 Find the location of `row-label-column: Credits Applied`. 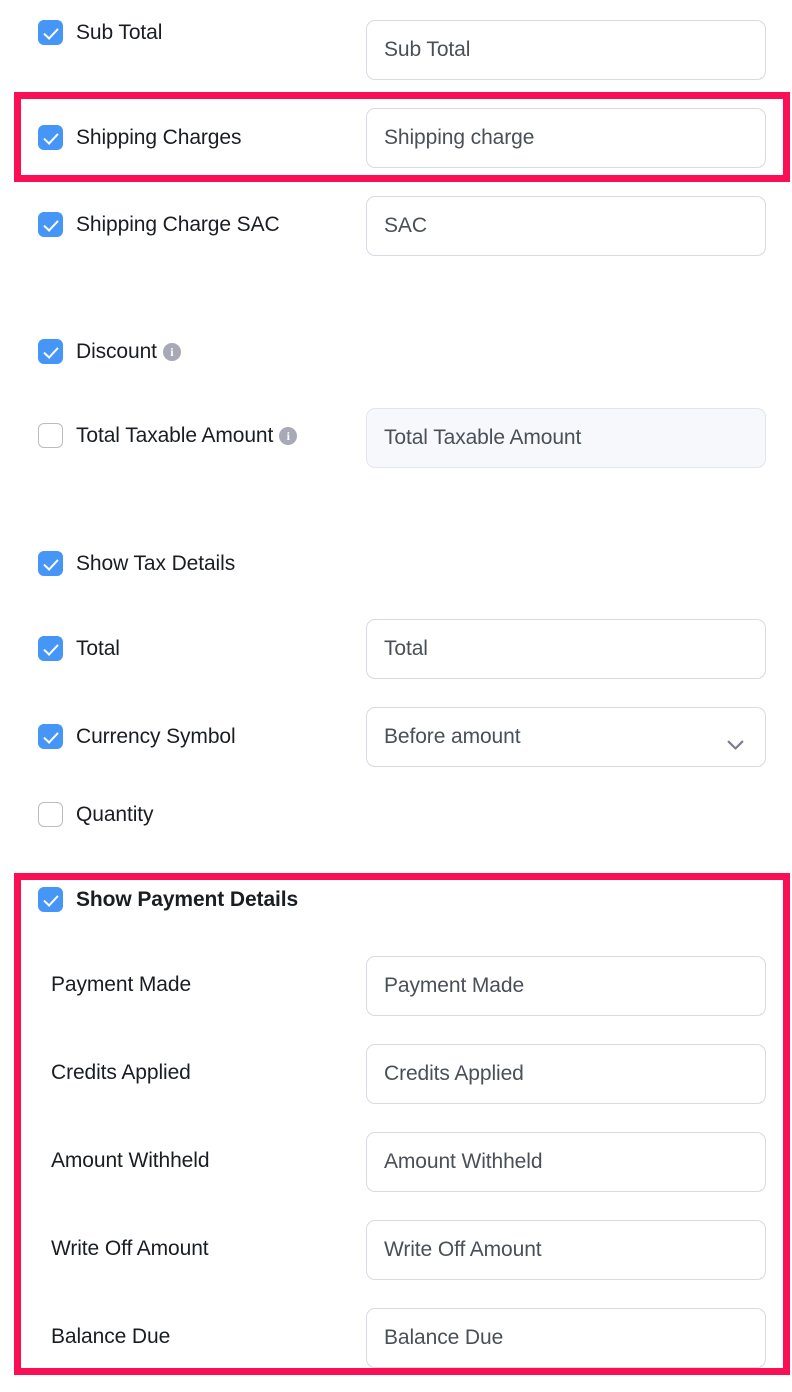

row-label-column: Credits Applied is located at coordinates (165, 1073).